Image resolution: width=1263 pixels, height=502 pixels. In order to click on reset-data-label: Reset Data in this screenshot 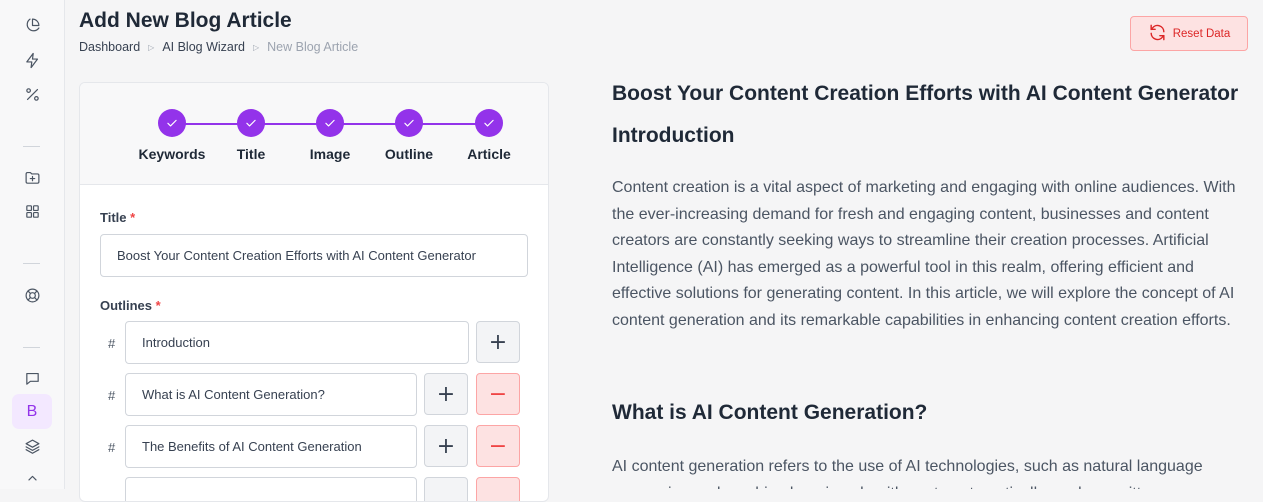, I will do `click(1201, 33)`.